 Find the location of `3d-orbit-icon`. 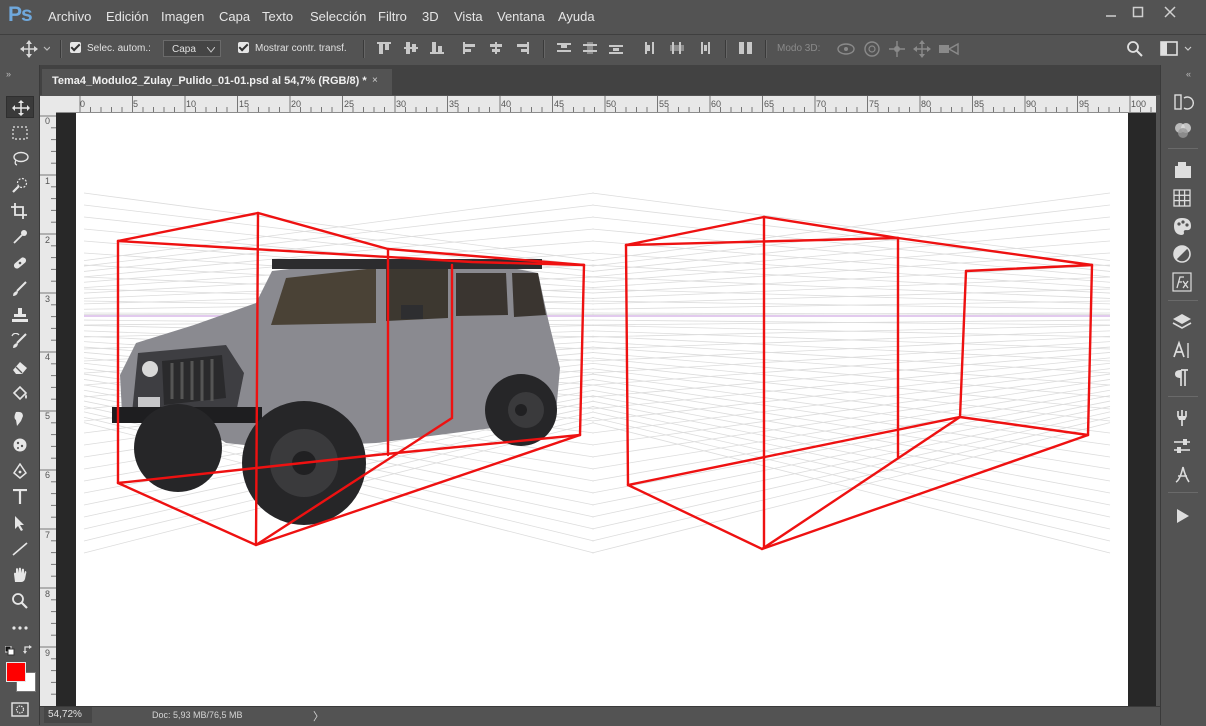

3d-orbit-icon is located at coordinates (846, 50).